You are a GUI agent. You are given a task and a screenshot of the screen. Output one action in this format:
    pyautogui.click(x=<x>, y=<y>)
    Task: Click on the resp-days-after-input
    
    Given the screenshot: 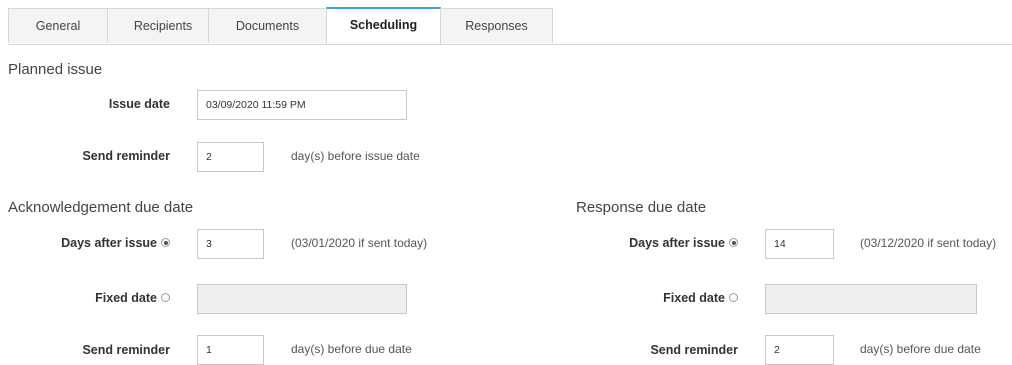 What is the action you would take?
    pyautogui.click(x=799, y=244)
    